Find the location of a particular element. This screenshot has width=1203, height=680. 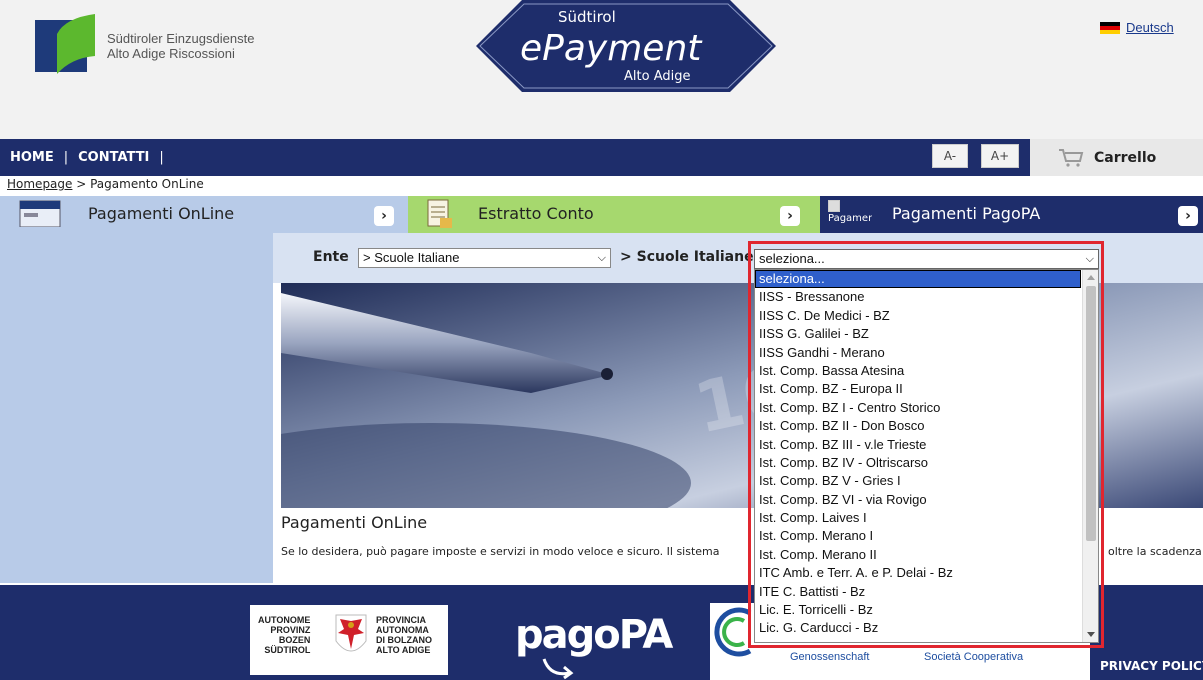

content-text-tail: oltre la scadenza is located at coordinates (1155, 551).